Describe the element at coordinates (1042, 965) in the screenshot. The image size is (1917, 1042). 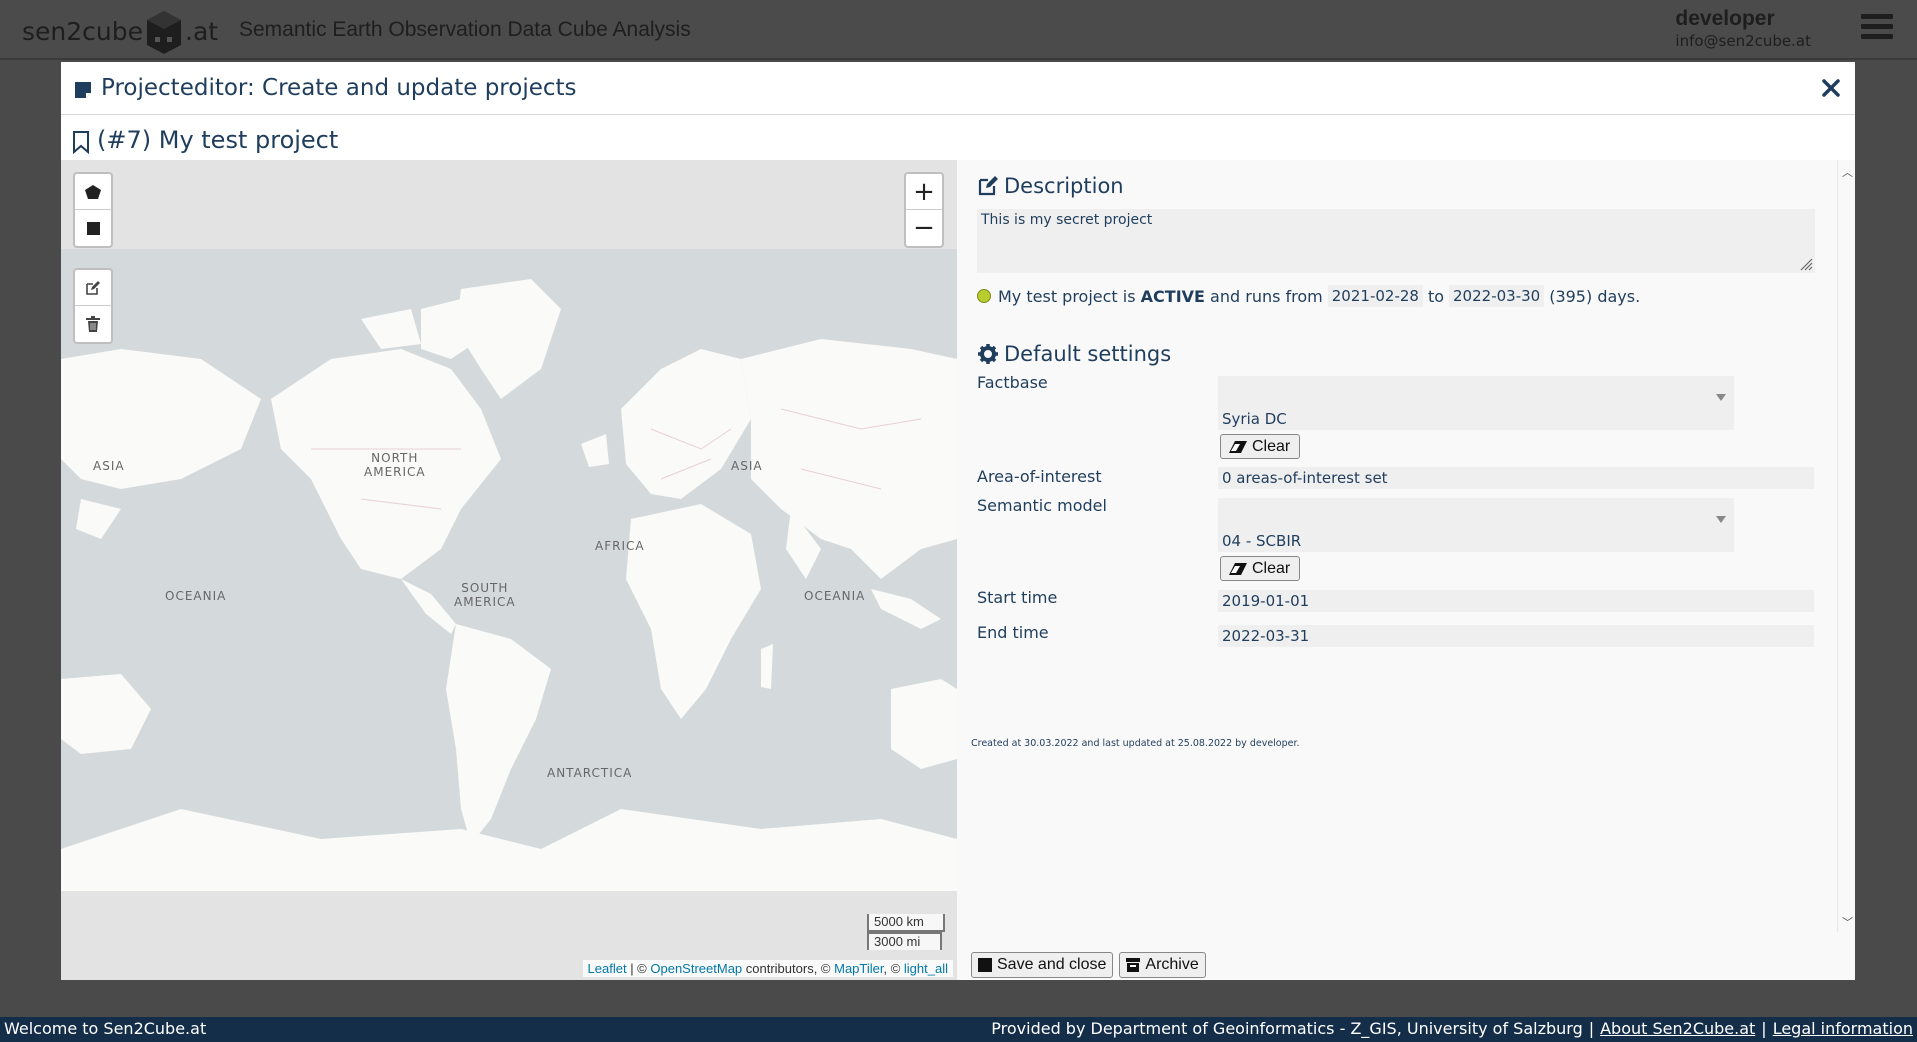
I see `save-and-close-button: Save and close` at that location.